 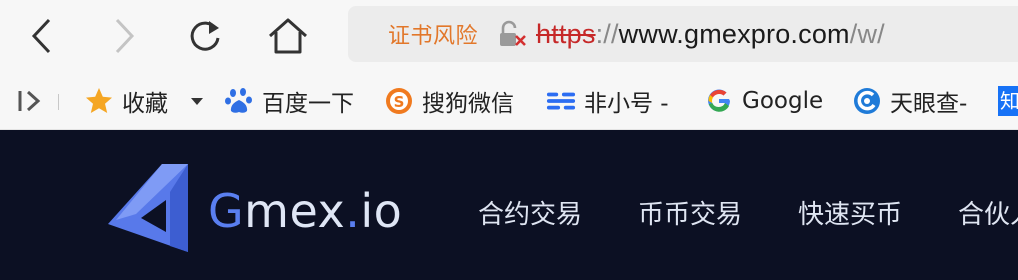 I want to click on svg-text: S, so click(x=399, y=102).